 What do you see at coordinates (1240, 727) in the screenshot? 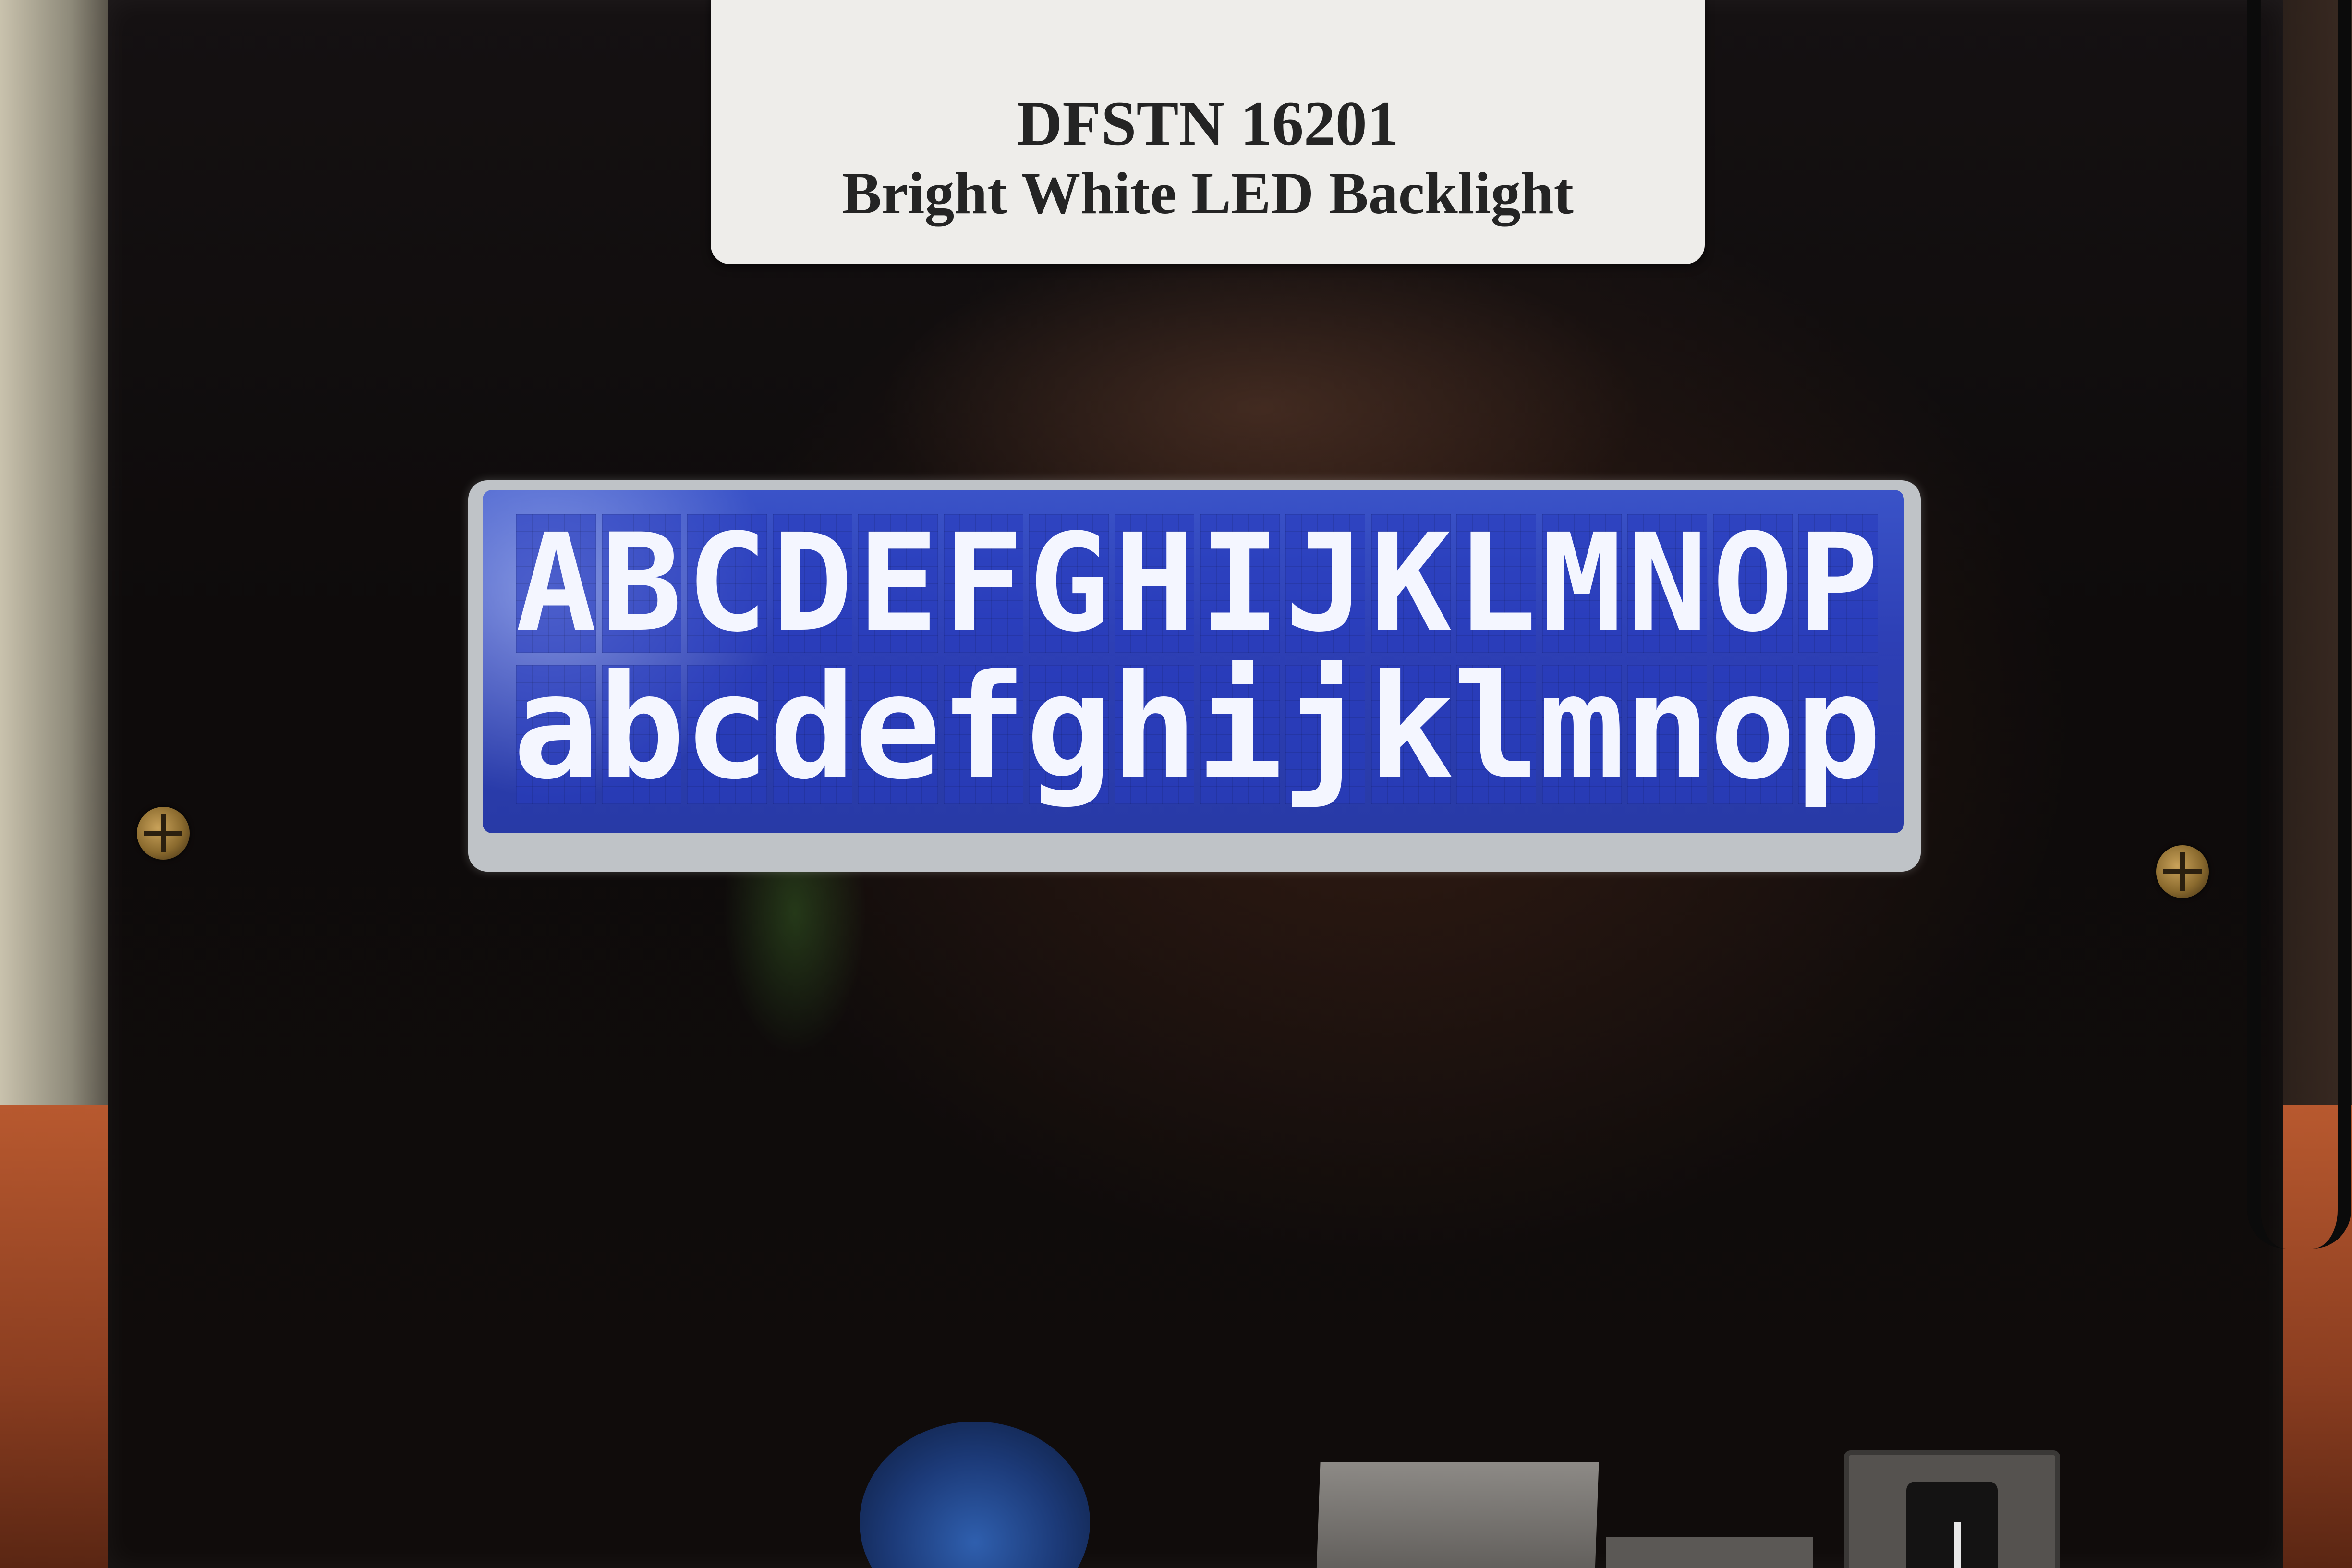
I see `lcd-char: i` at bounding box center [1240, 727].